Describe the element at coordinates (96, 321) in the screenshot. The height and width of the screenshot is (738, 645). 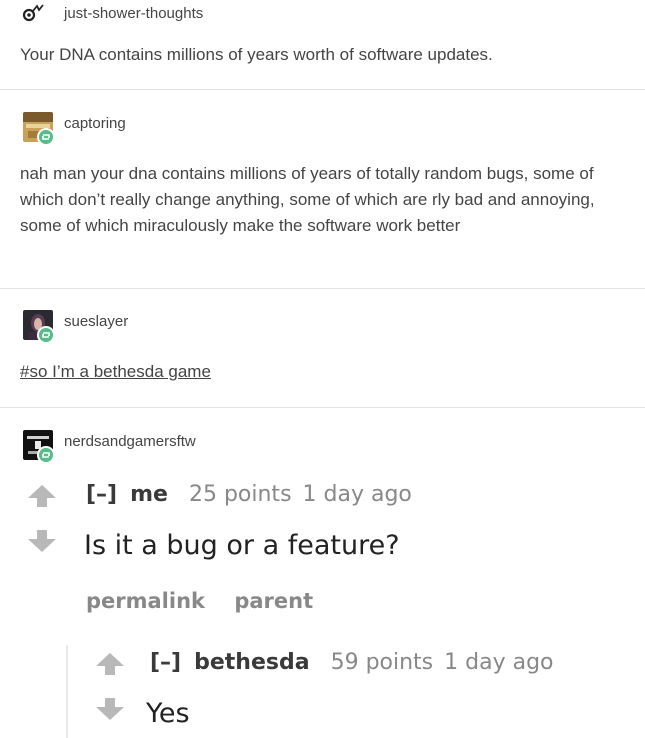
I see `username: sueslayer` at that location.